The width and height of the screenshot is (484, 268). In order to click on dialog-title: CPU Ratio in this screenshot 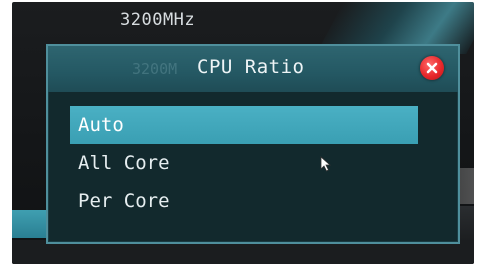, I will do `click(251, 67)`.